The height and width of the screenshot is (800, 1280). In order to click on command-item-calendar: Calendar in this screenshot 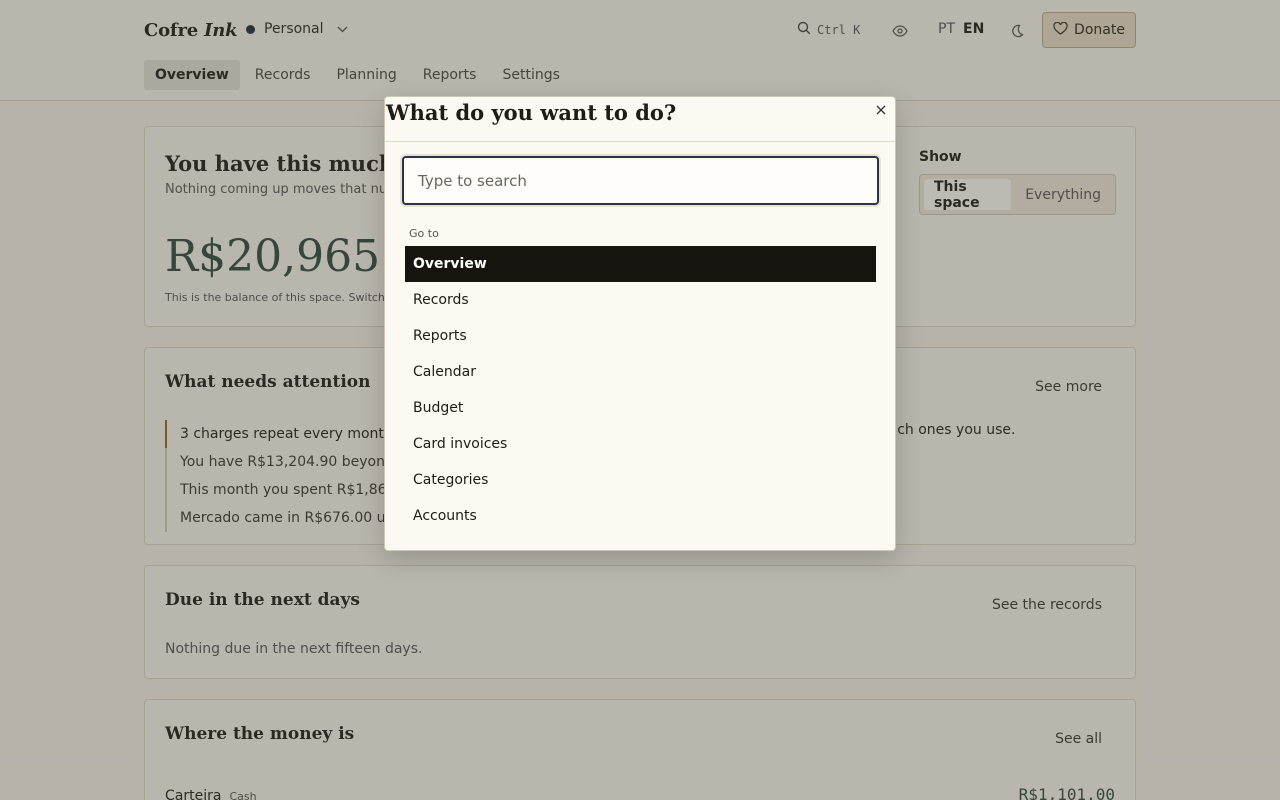, I will do `click(640, 372)`.